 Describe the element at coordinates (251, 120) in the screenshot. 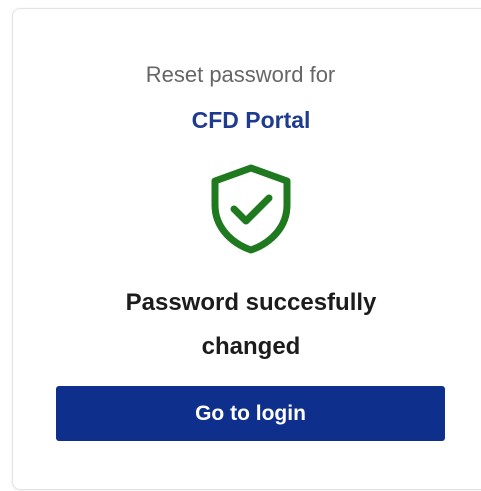

I see `portal-name: CFD Portal` at that location.